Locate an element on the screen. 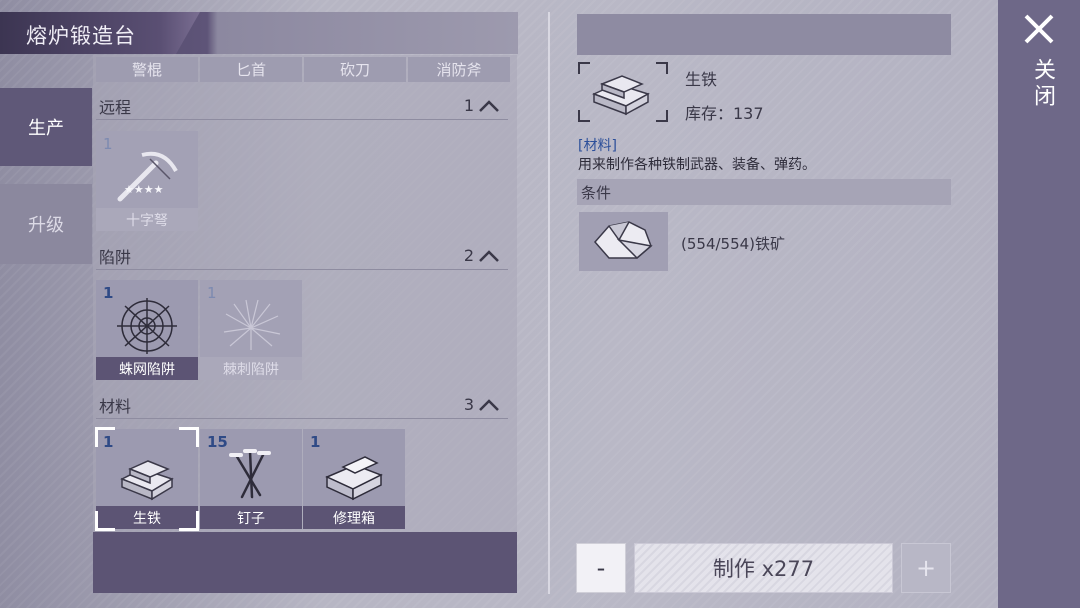  nails-icon is located at coordinates (250, 474).